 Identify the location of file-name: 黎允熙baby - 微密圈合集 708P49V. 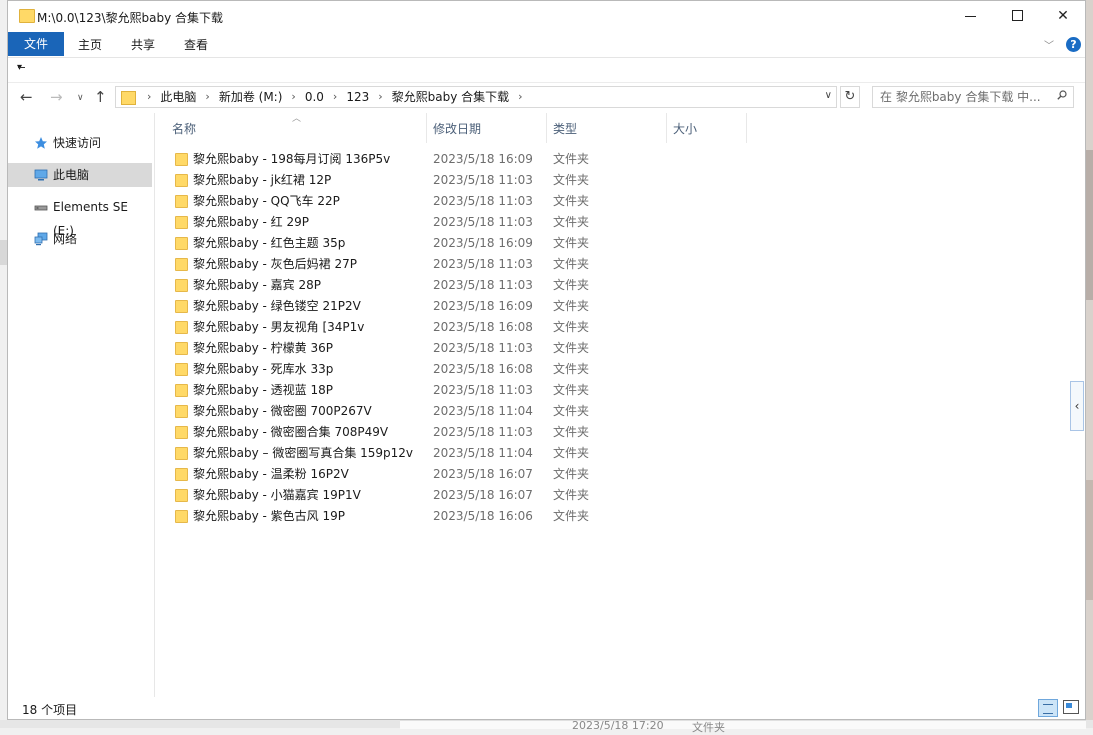
(291, 432).